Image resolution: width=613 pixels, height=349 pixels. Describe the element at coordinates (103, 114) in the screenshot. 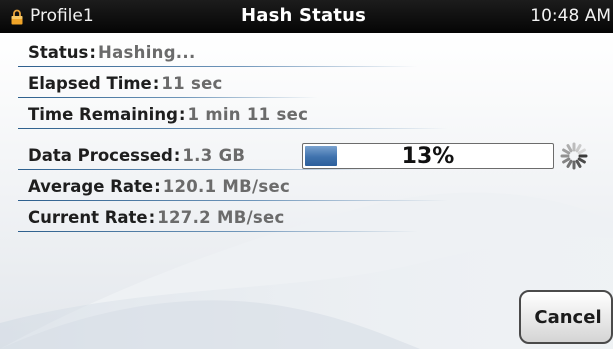

I see `info-row-label: Time Remaining` at that location.